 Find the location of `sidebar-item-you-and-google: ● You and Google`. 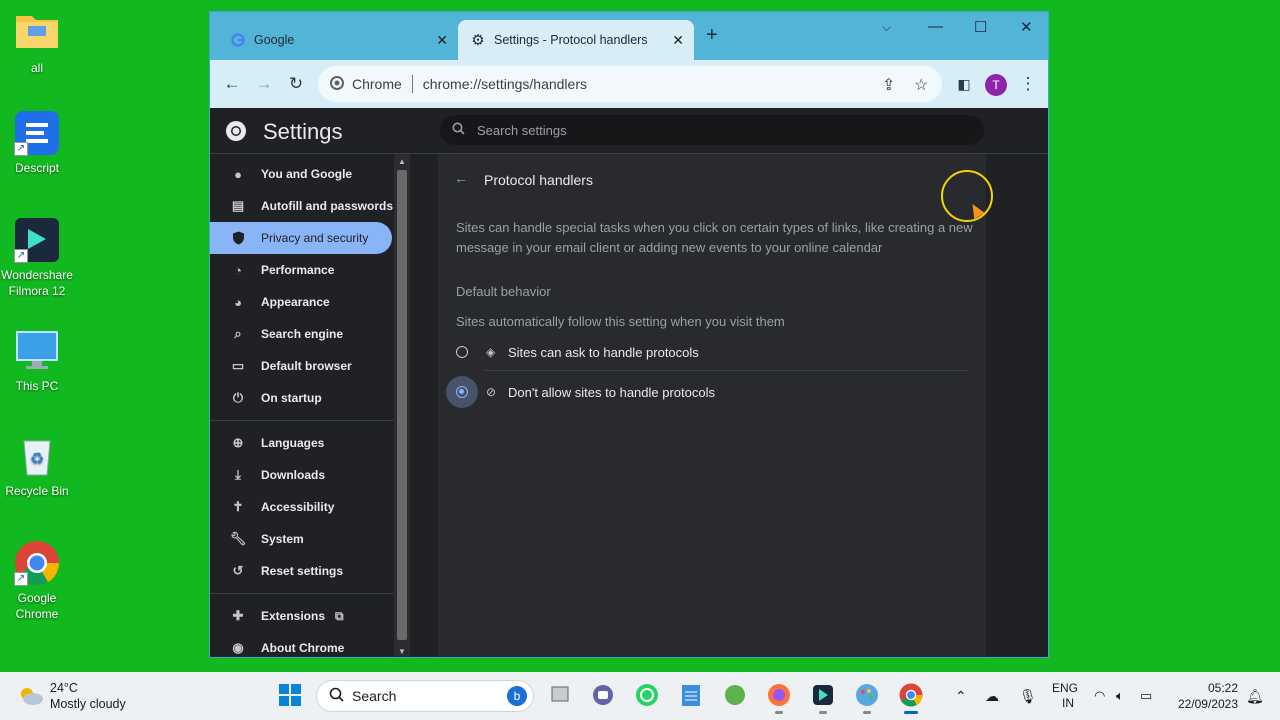

sidebar-item-you-and-google: ● You and Google is located at coordinates (302, 174).